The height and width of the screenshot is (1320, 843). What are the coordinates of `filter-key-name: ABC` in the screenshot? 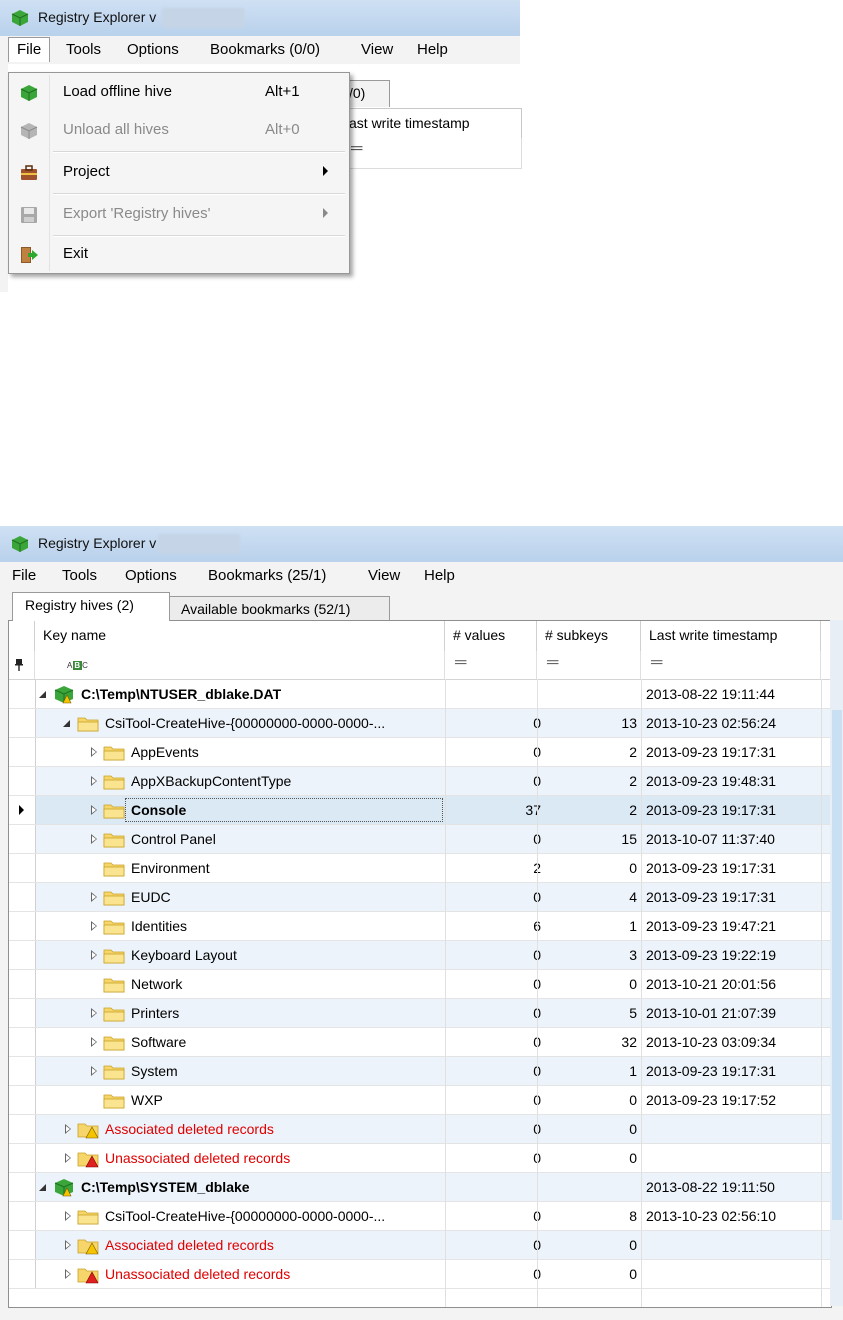 It's located at (240, 665).